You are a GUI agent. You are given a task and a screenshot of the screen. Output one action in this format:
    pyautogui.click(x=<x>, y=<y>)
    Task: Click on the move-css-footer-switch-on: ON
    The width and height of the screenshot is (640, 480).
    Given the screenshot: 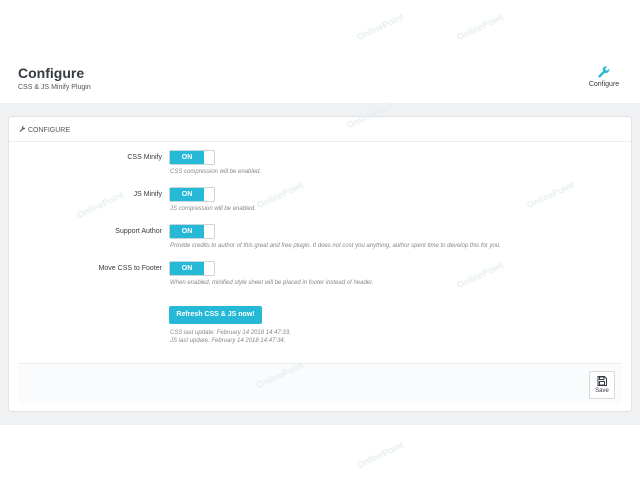 What is the action you would take?
    pyautogui.click(x=187, y=268)
    